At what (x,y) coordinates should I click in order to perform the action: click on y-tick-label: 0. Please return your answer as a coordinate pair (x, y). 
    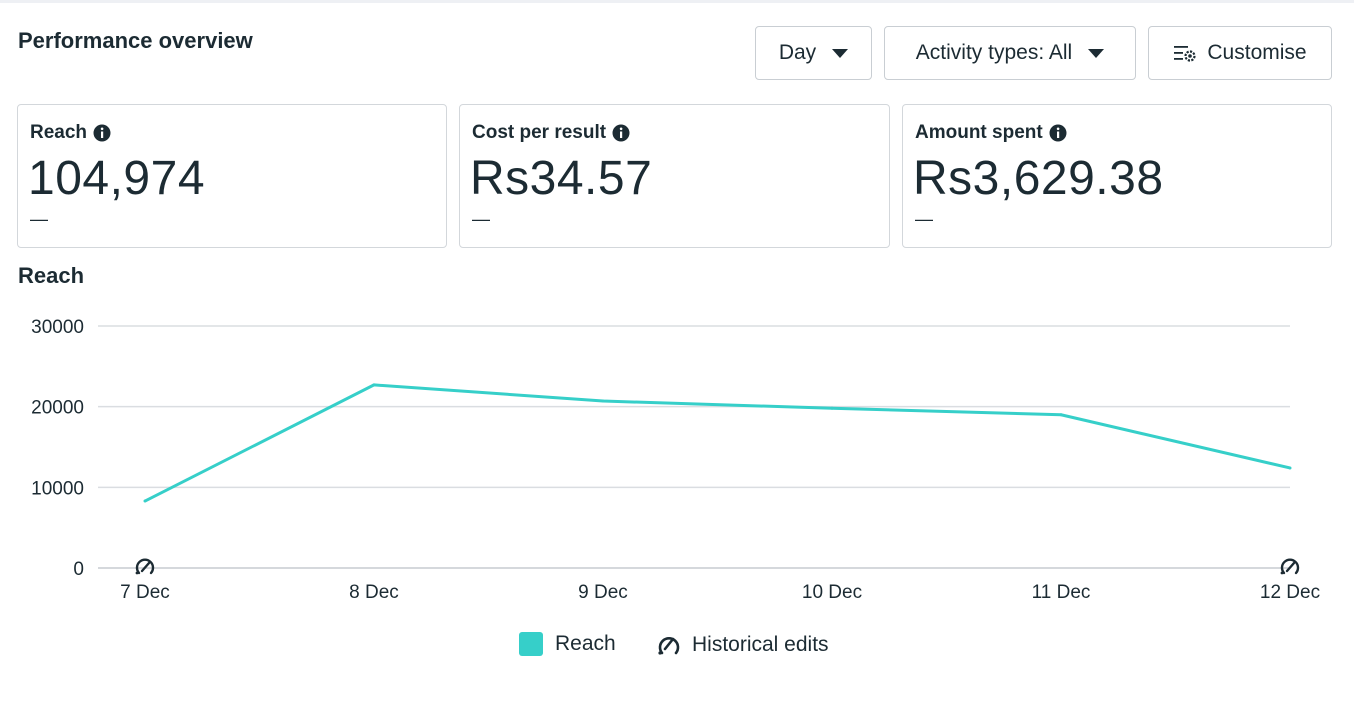
    Looking at the image, I should click on (78, 569).